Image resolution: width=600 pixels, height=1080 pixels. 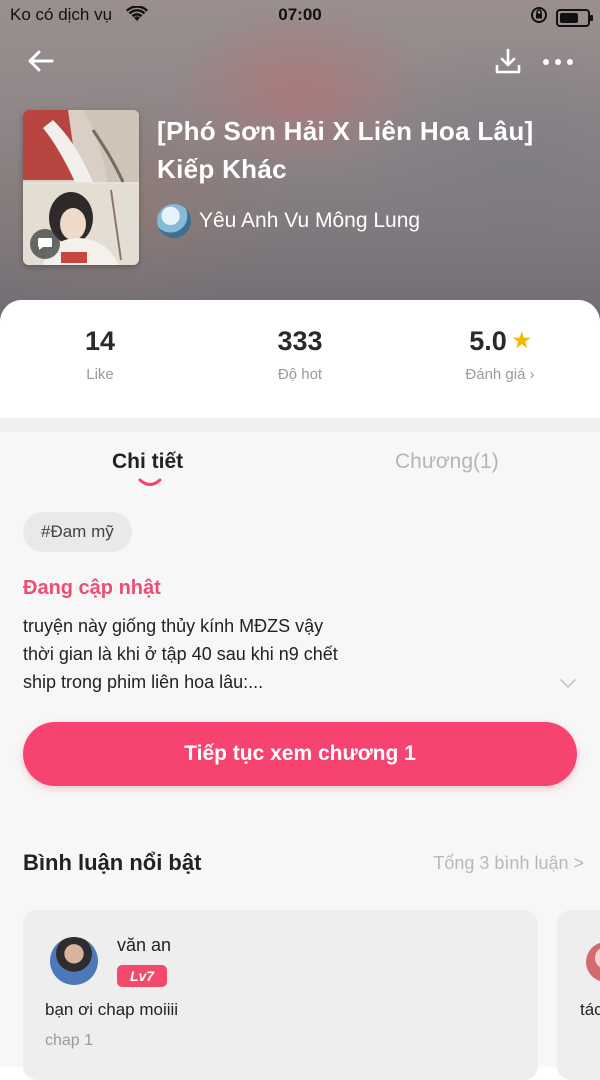 I want to click on clock: 07:00, so click(x=300, y=14).